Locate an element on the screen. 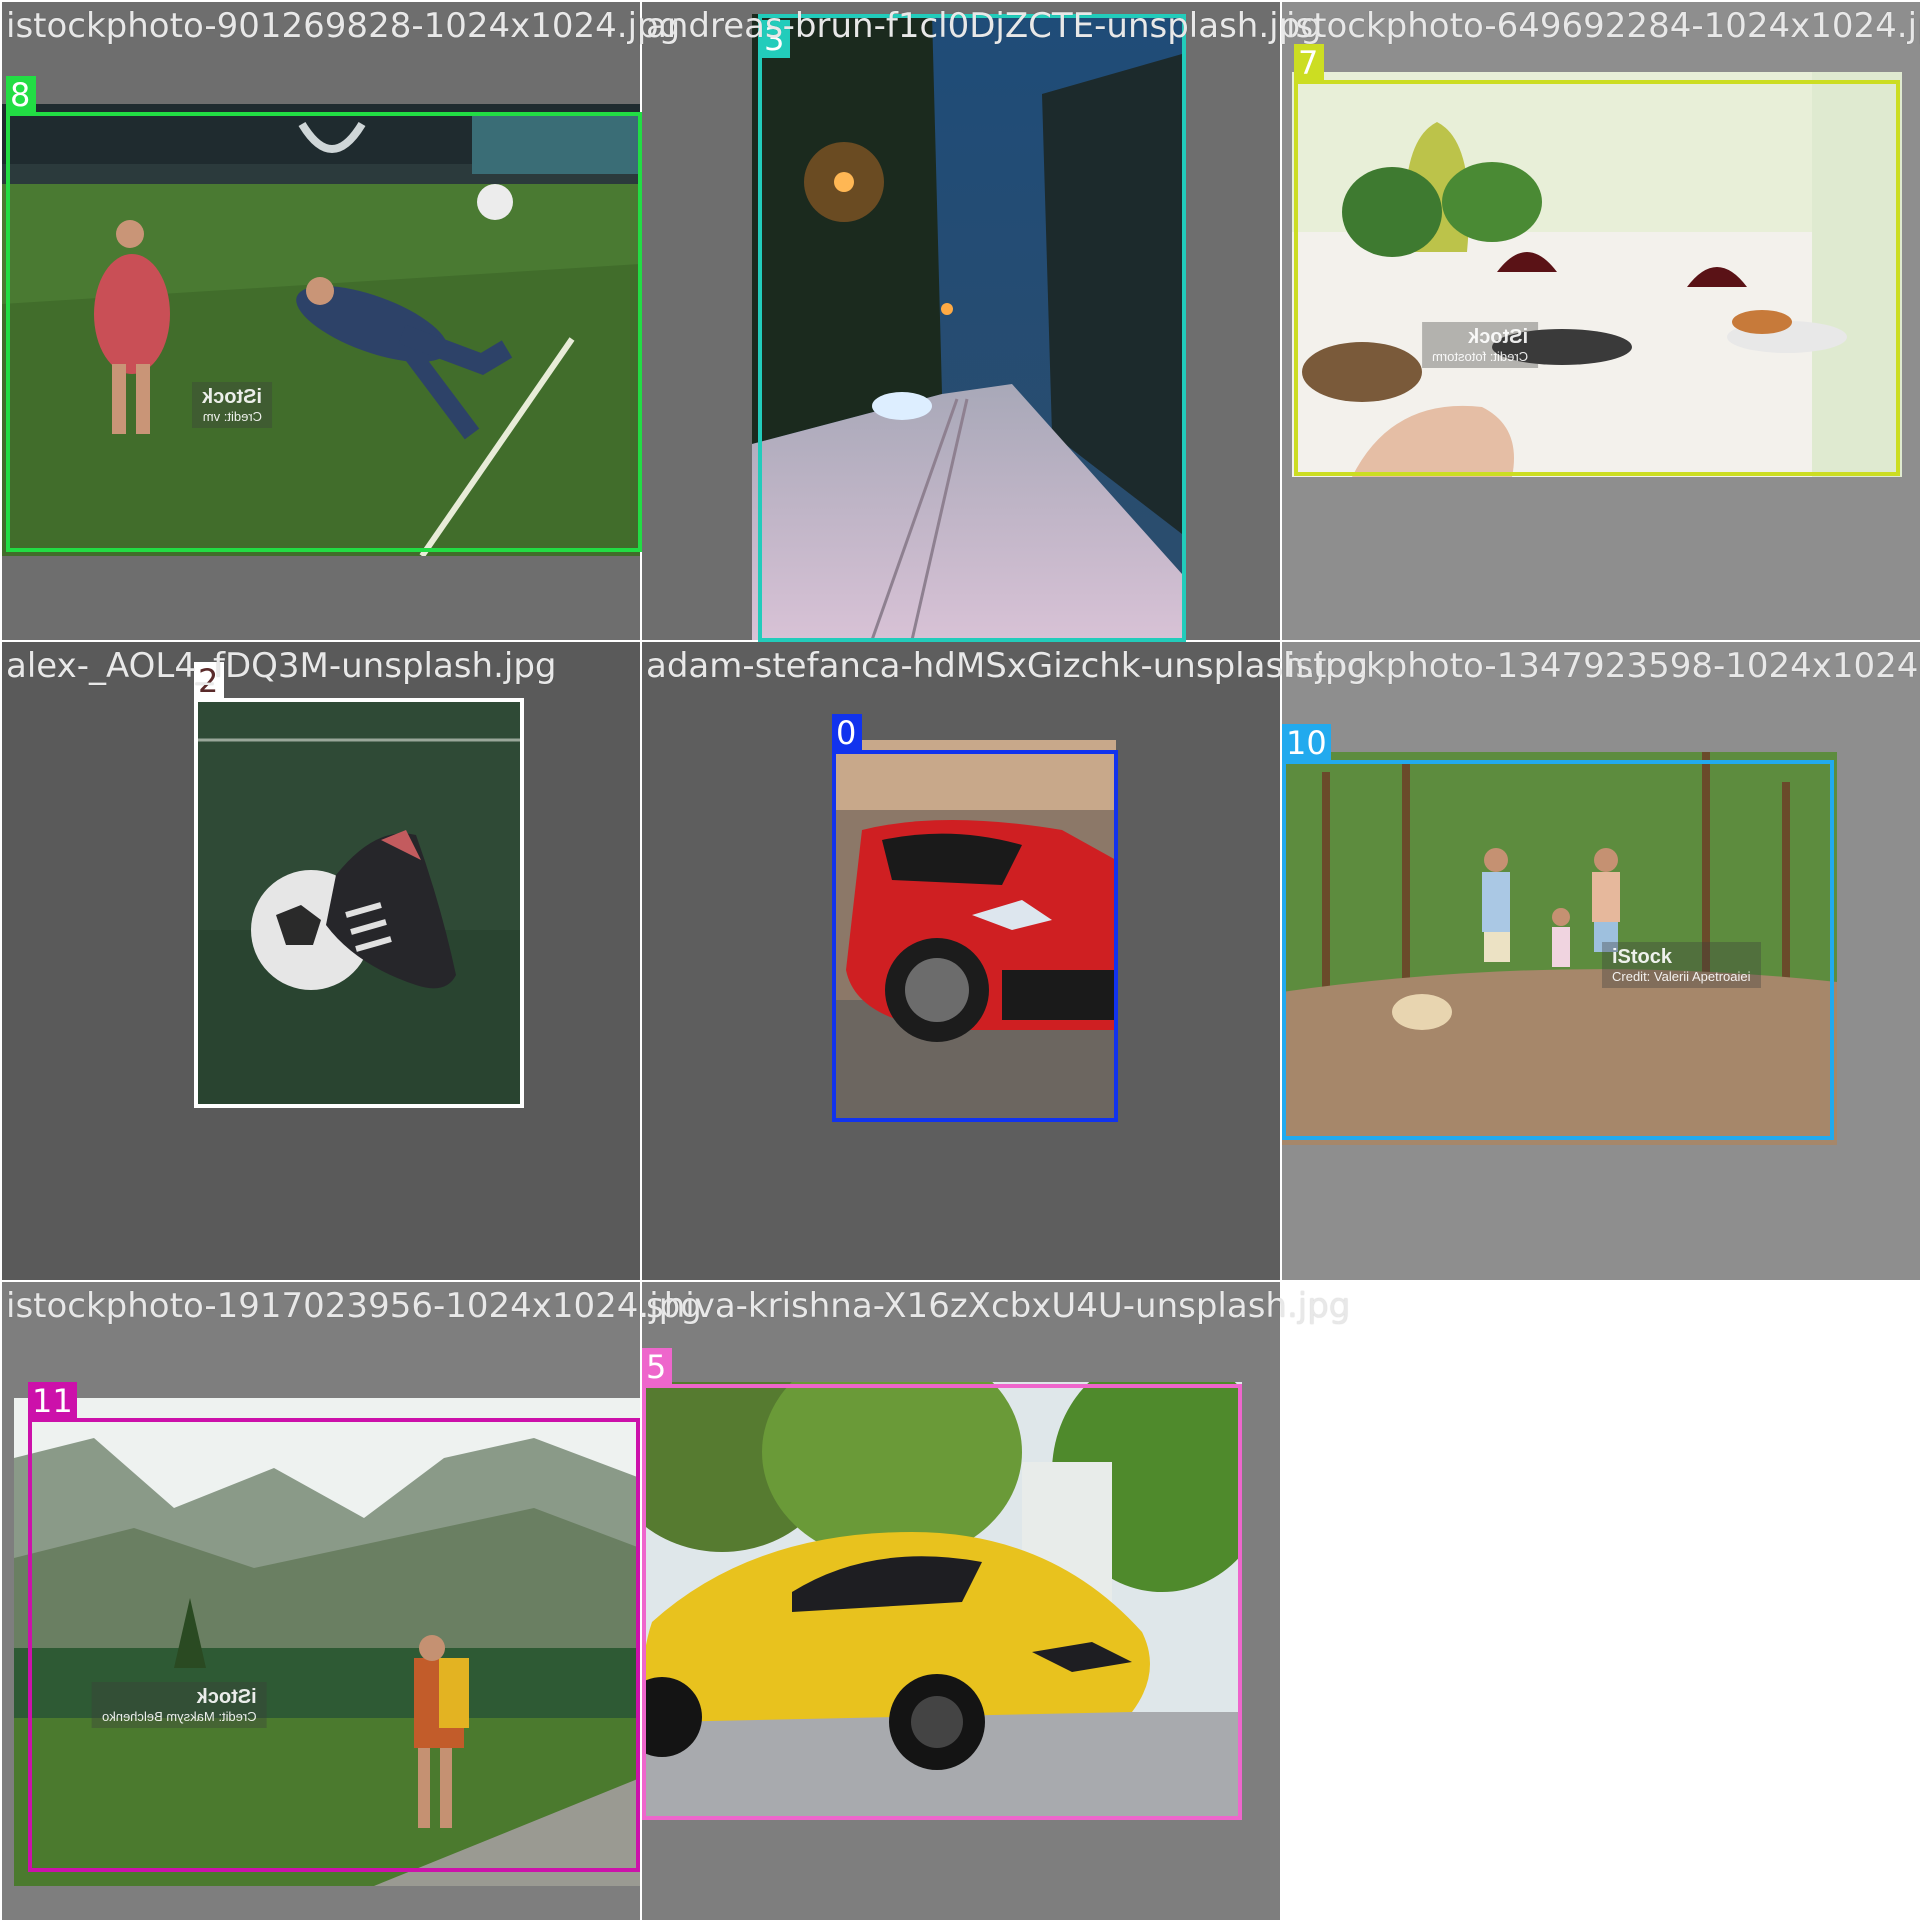 The image size is (1920, 1920). bounding-box: 2 is located at coordinates (359, 885).